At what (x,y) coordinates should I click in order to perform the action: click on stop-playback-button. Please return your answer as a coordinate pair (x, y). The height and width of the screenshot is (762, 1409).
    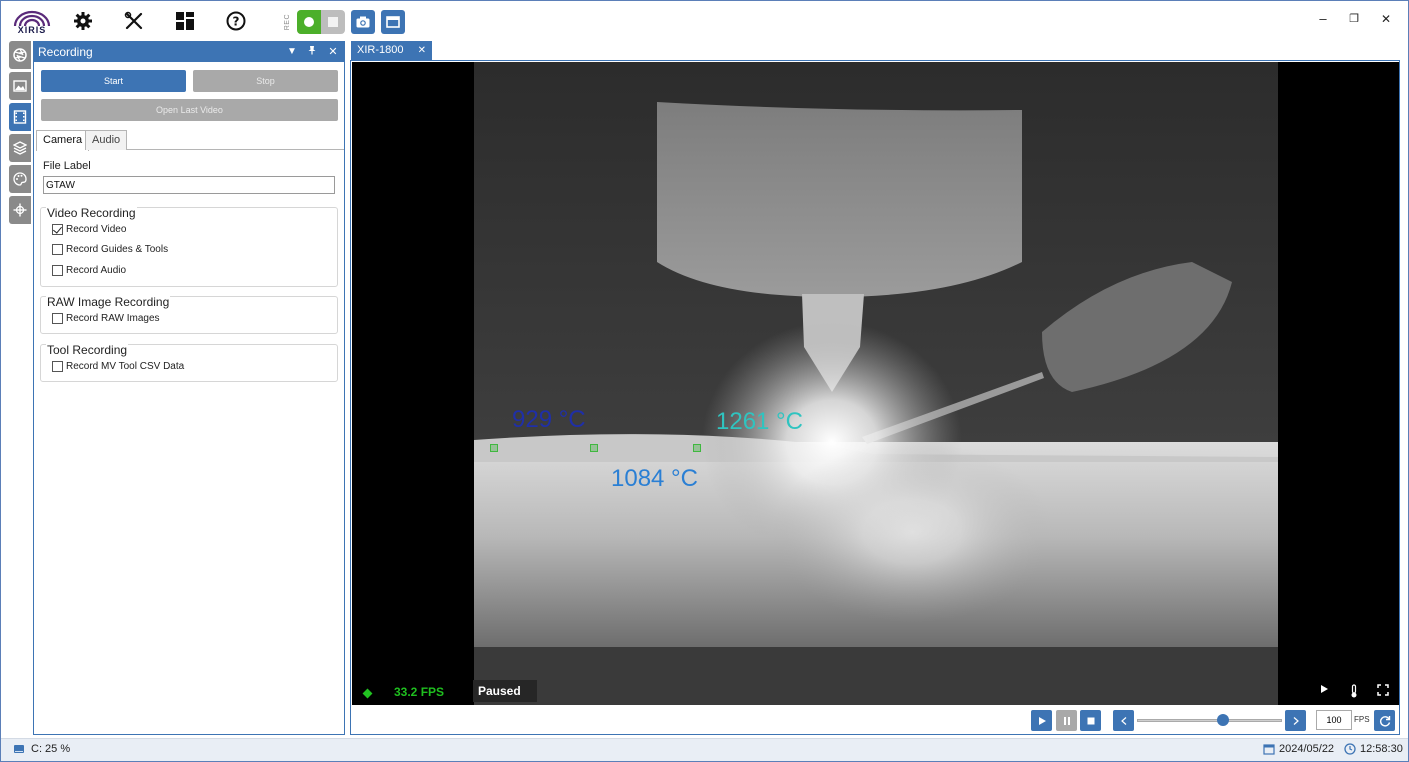
    Looking at the image, I should click on (1090, 720).